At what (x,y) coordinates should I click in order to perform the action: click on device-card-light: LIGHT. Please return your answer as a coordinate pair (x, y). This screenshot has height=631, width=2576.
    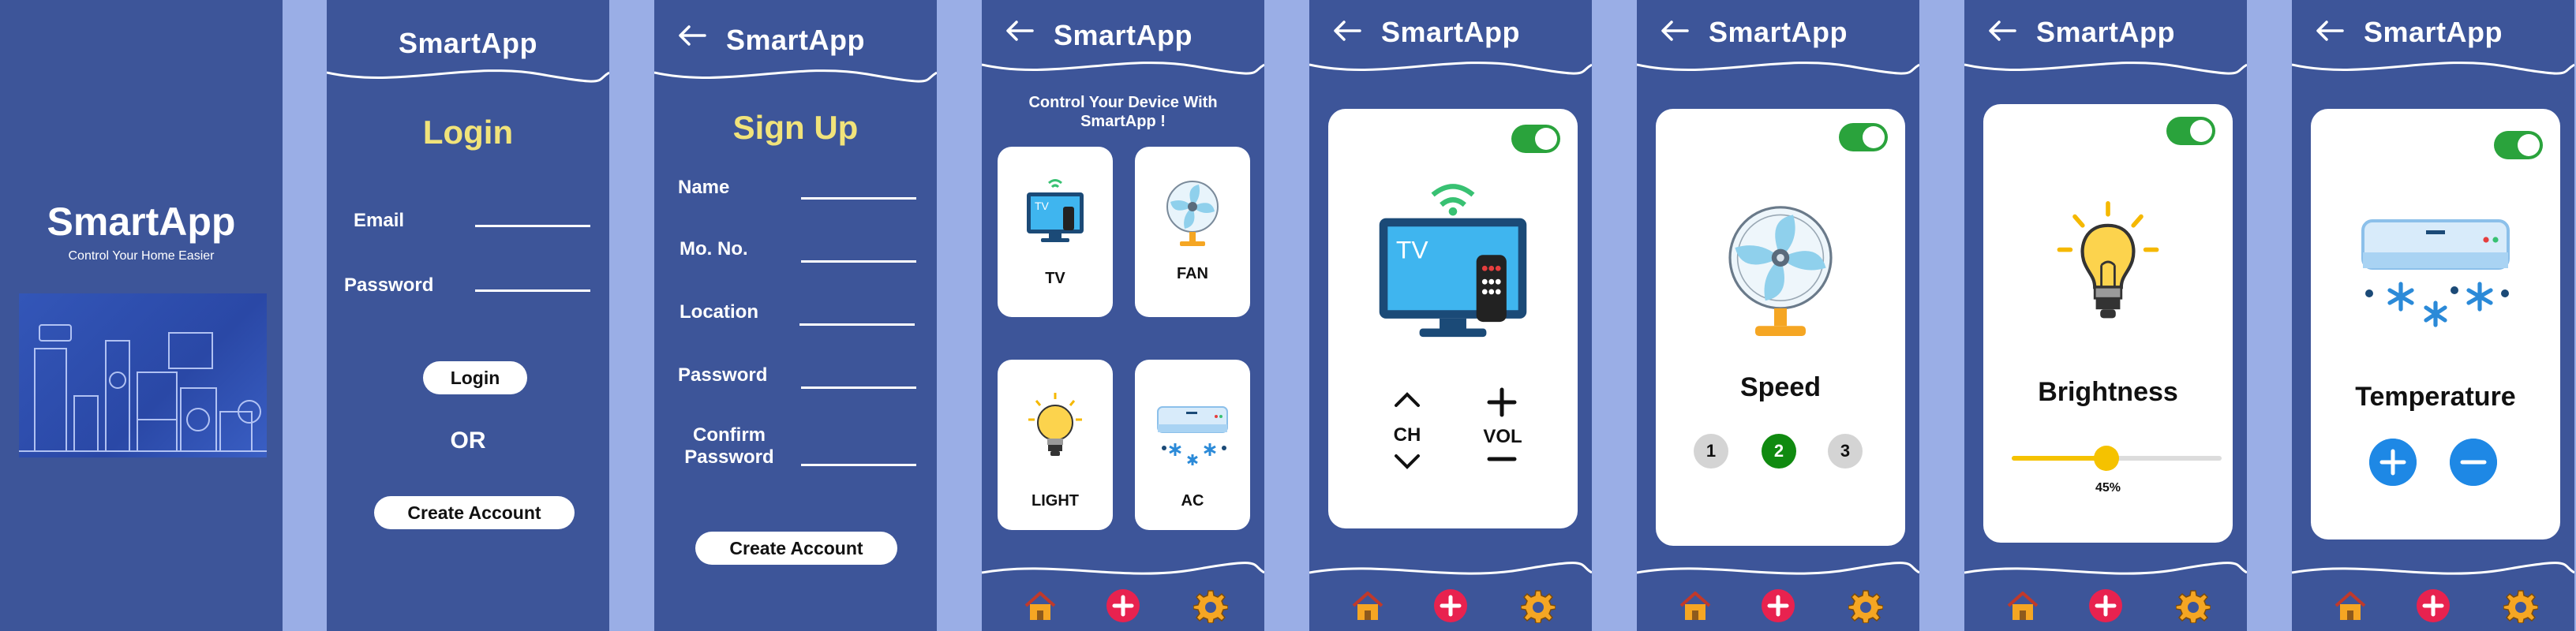
    Looking at the image, I should click on (1055, 445).